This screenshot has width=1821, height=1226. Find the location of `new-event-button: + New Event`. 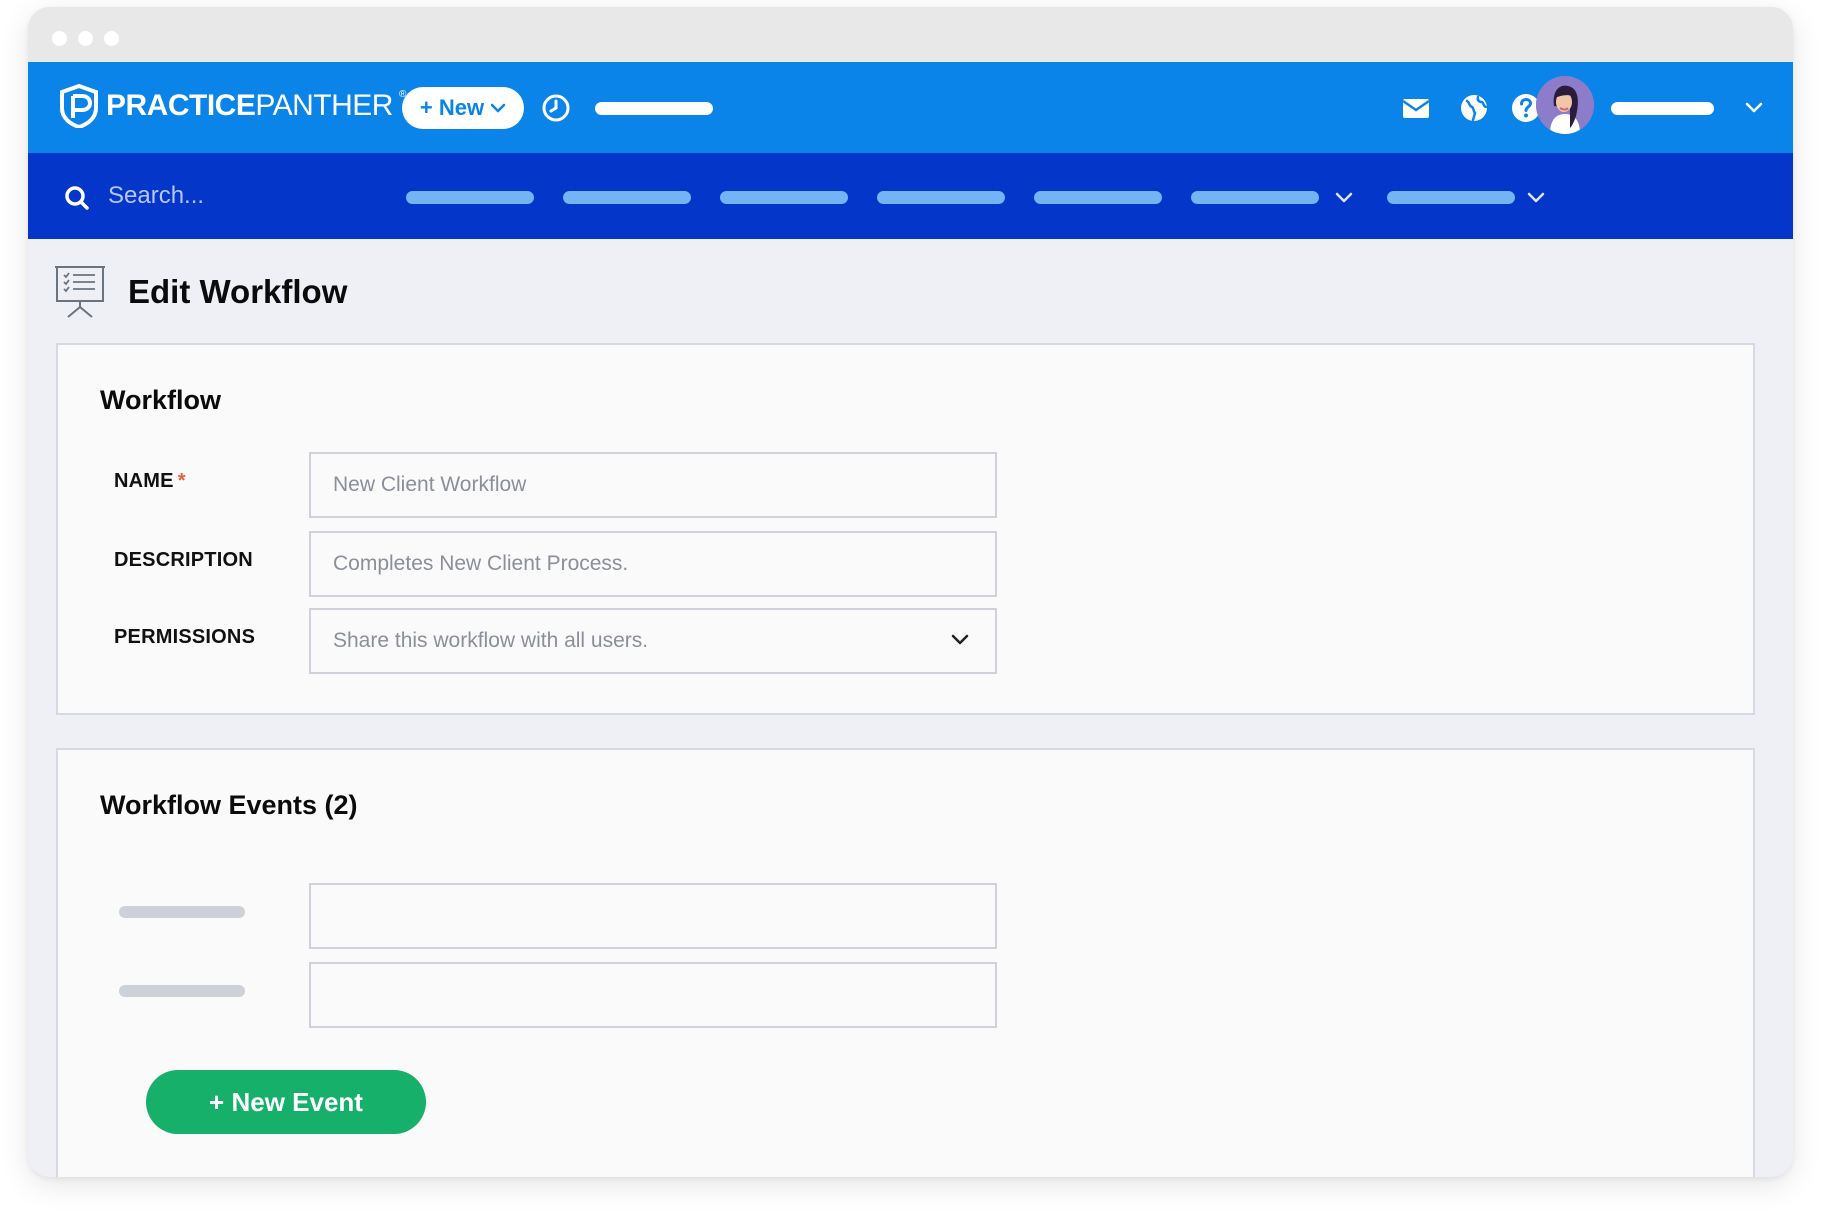

new-event-button: + New Event is located at coordinates (286, 1102).